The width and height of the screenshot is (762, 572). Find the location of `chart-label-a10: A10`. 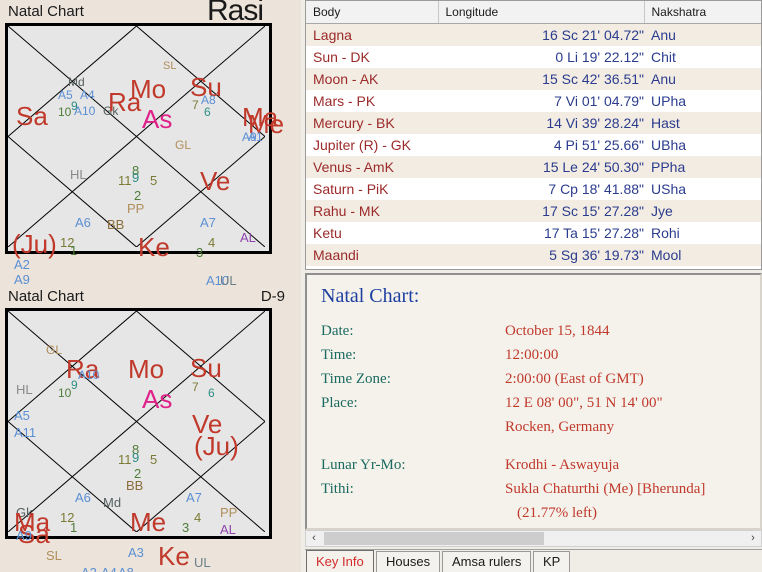

chart-label-a10: A10 is located at coordinates (89, 375).